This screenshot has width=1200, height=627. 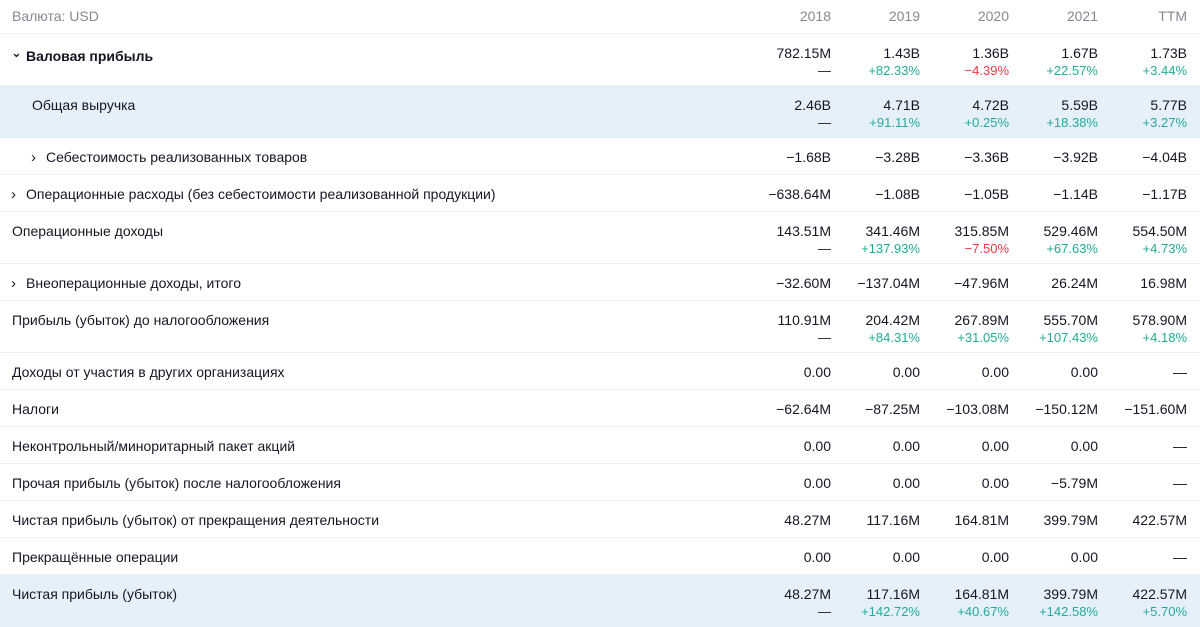 I want to click on cell-value: −103.08M, so click(x=977, y=409).